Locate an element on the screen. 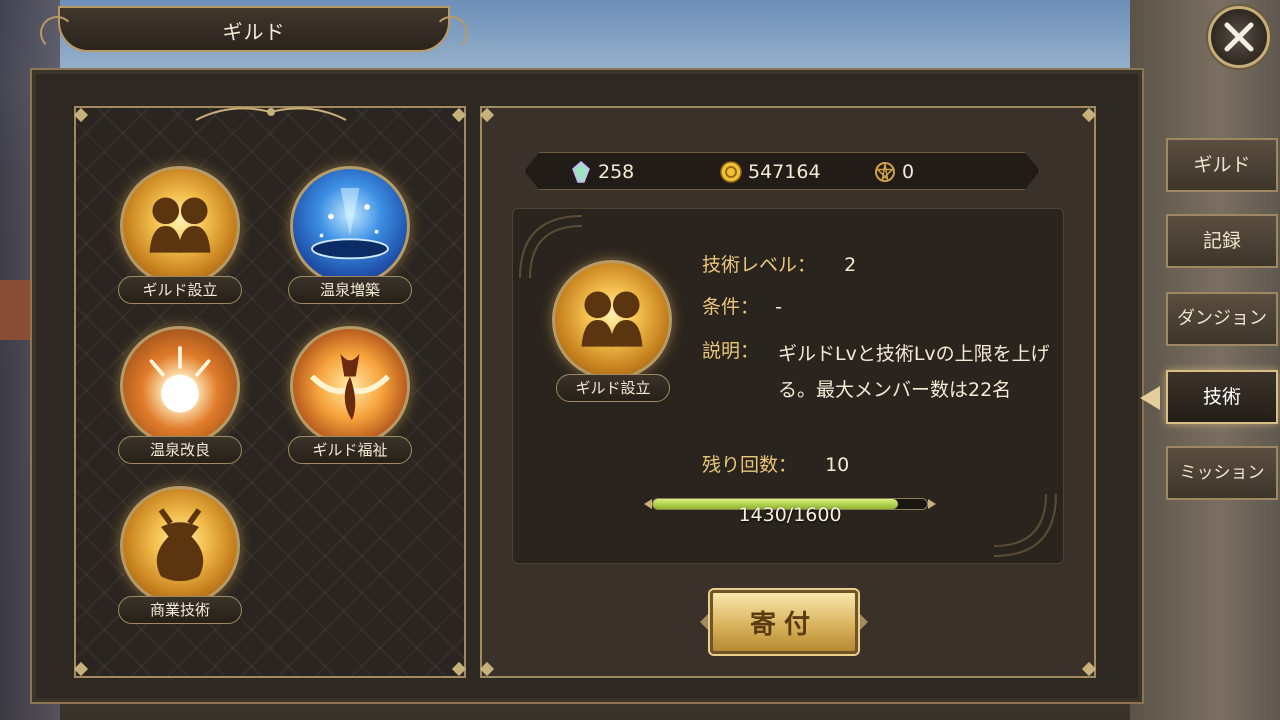  background-building-right is located at coordinates (1205, 360).